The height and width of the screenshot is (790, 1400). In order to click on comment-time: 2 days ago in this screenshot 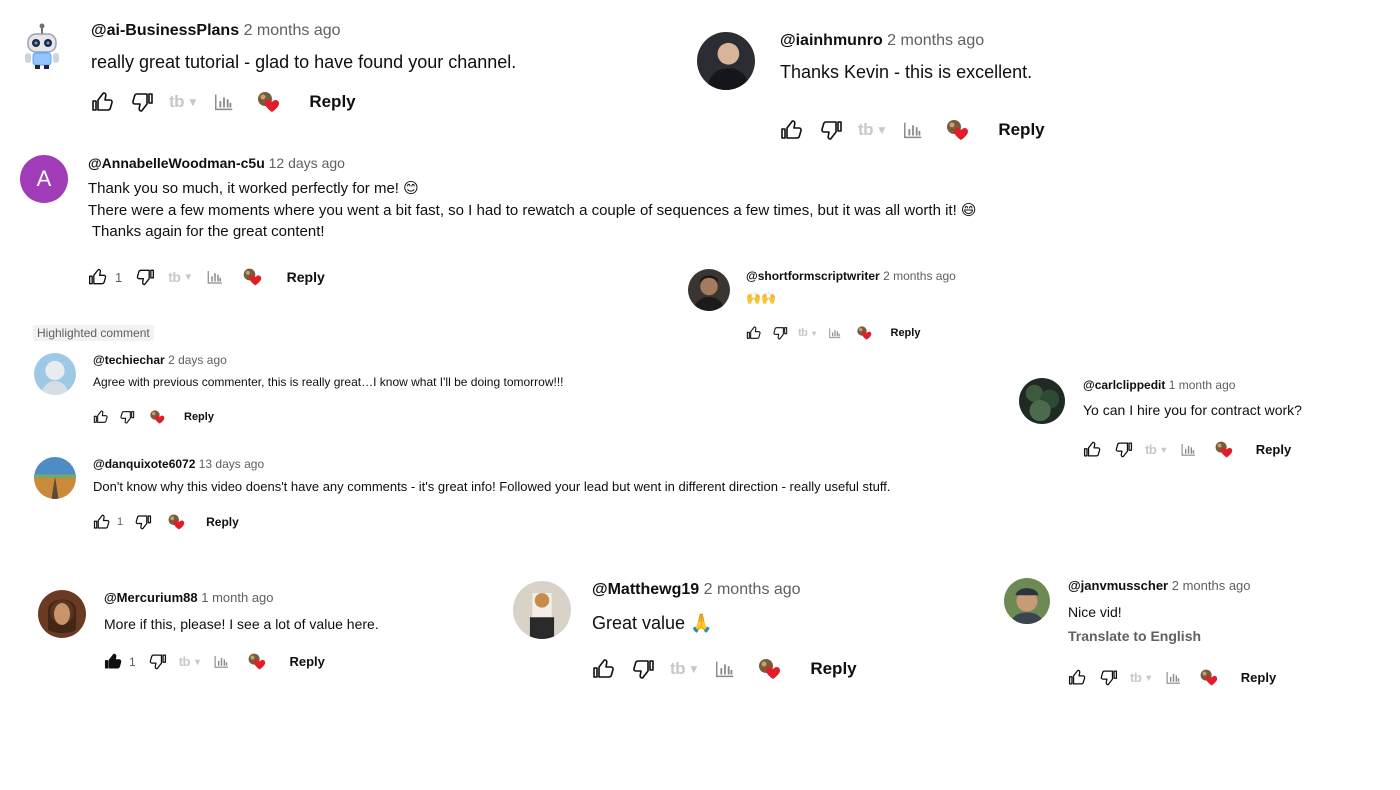, I will do `click(197, 360)`.